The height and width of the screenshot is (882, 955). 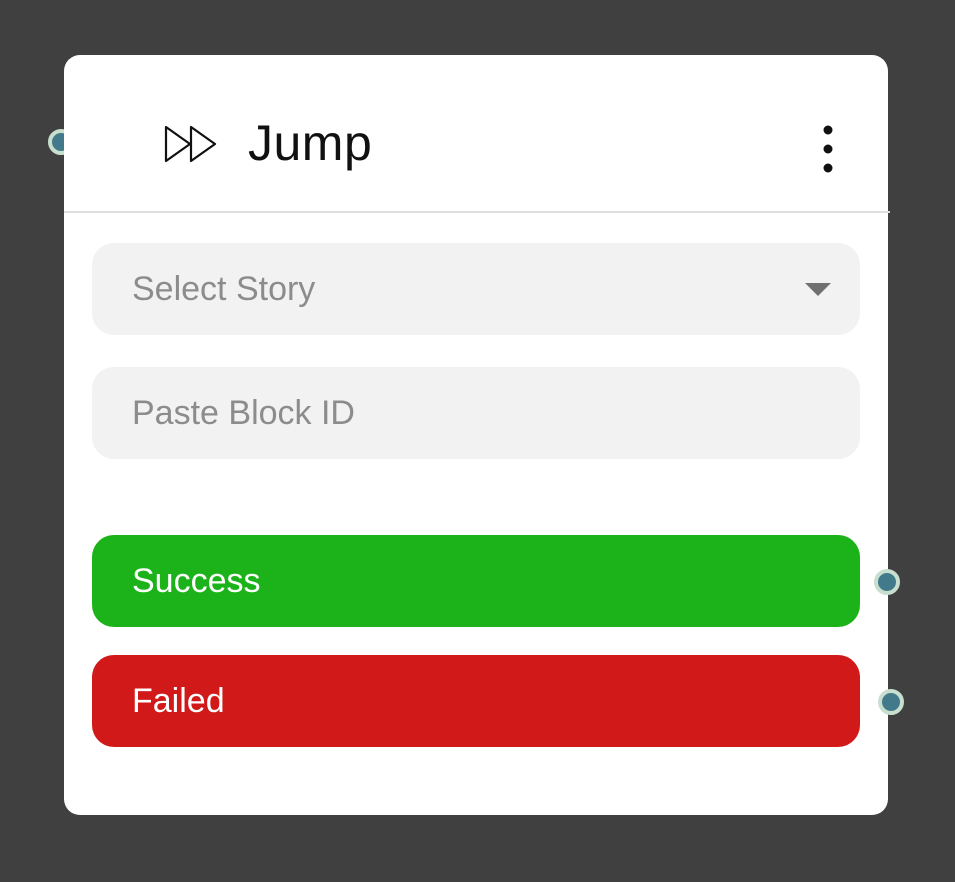 What do you see at coordinates (476, 289) in the screenshot?
I see `story-select: Select Story` at bounding box center [476, 289].